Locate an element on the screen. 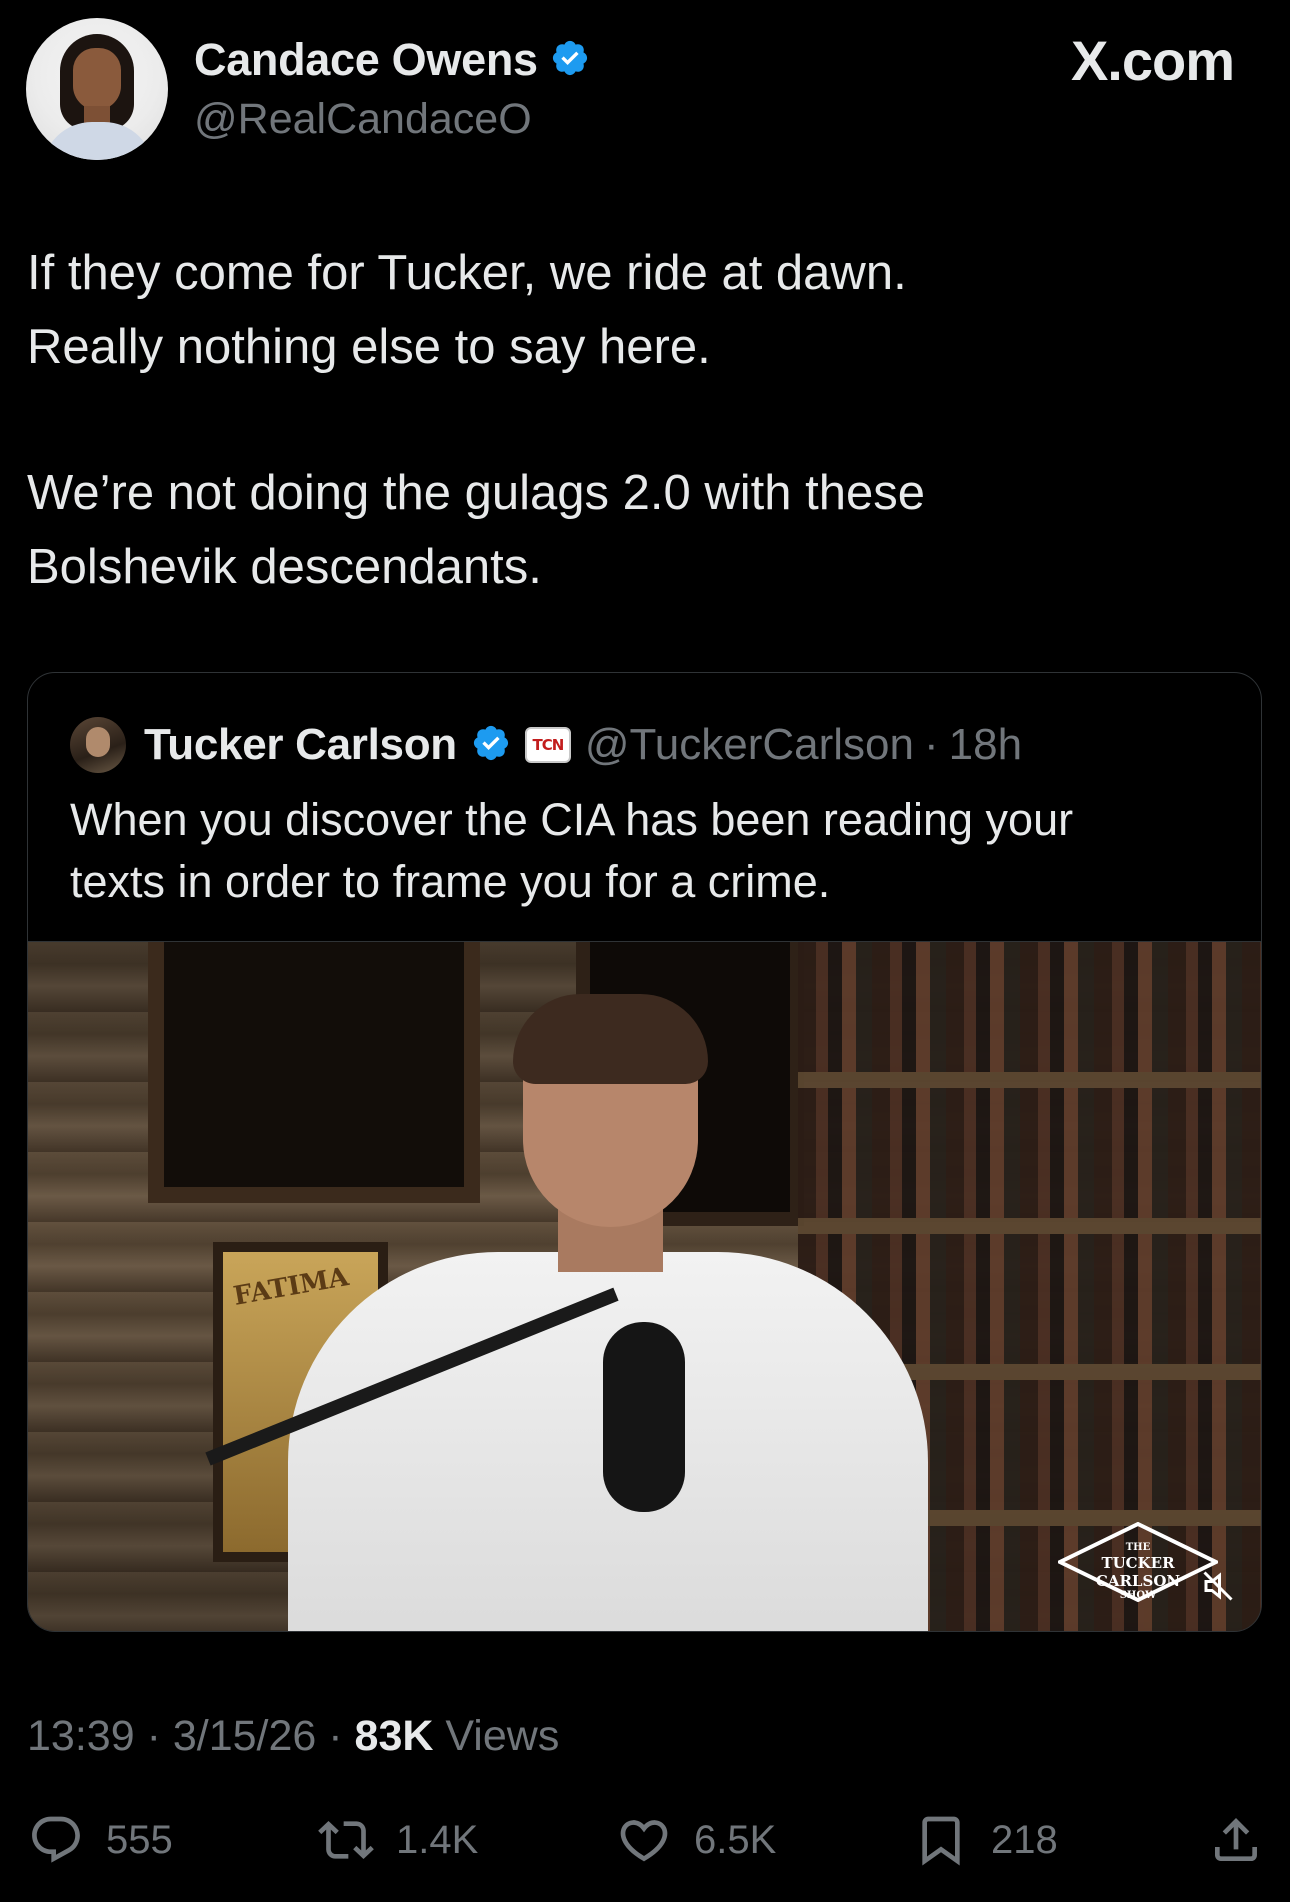 This screenshot has height=1902, width=1290. author-avatar is located at coordinates (97, 89).